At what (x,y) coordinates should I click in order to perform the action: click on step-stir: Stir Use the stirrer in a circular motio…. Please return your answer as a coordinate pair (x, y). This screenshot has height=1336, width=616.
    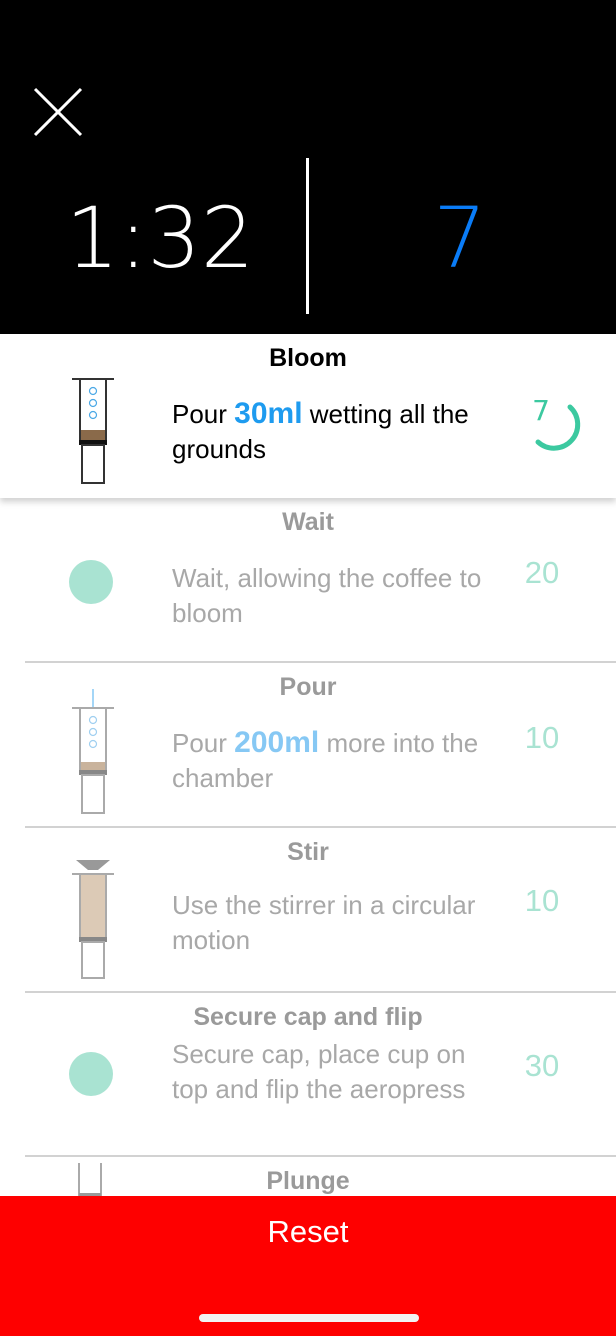
    Looking at the image, I should click on (308, 910).